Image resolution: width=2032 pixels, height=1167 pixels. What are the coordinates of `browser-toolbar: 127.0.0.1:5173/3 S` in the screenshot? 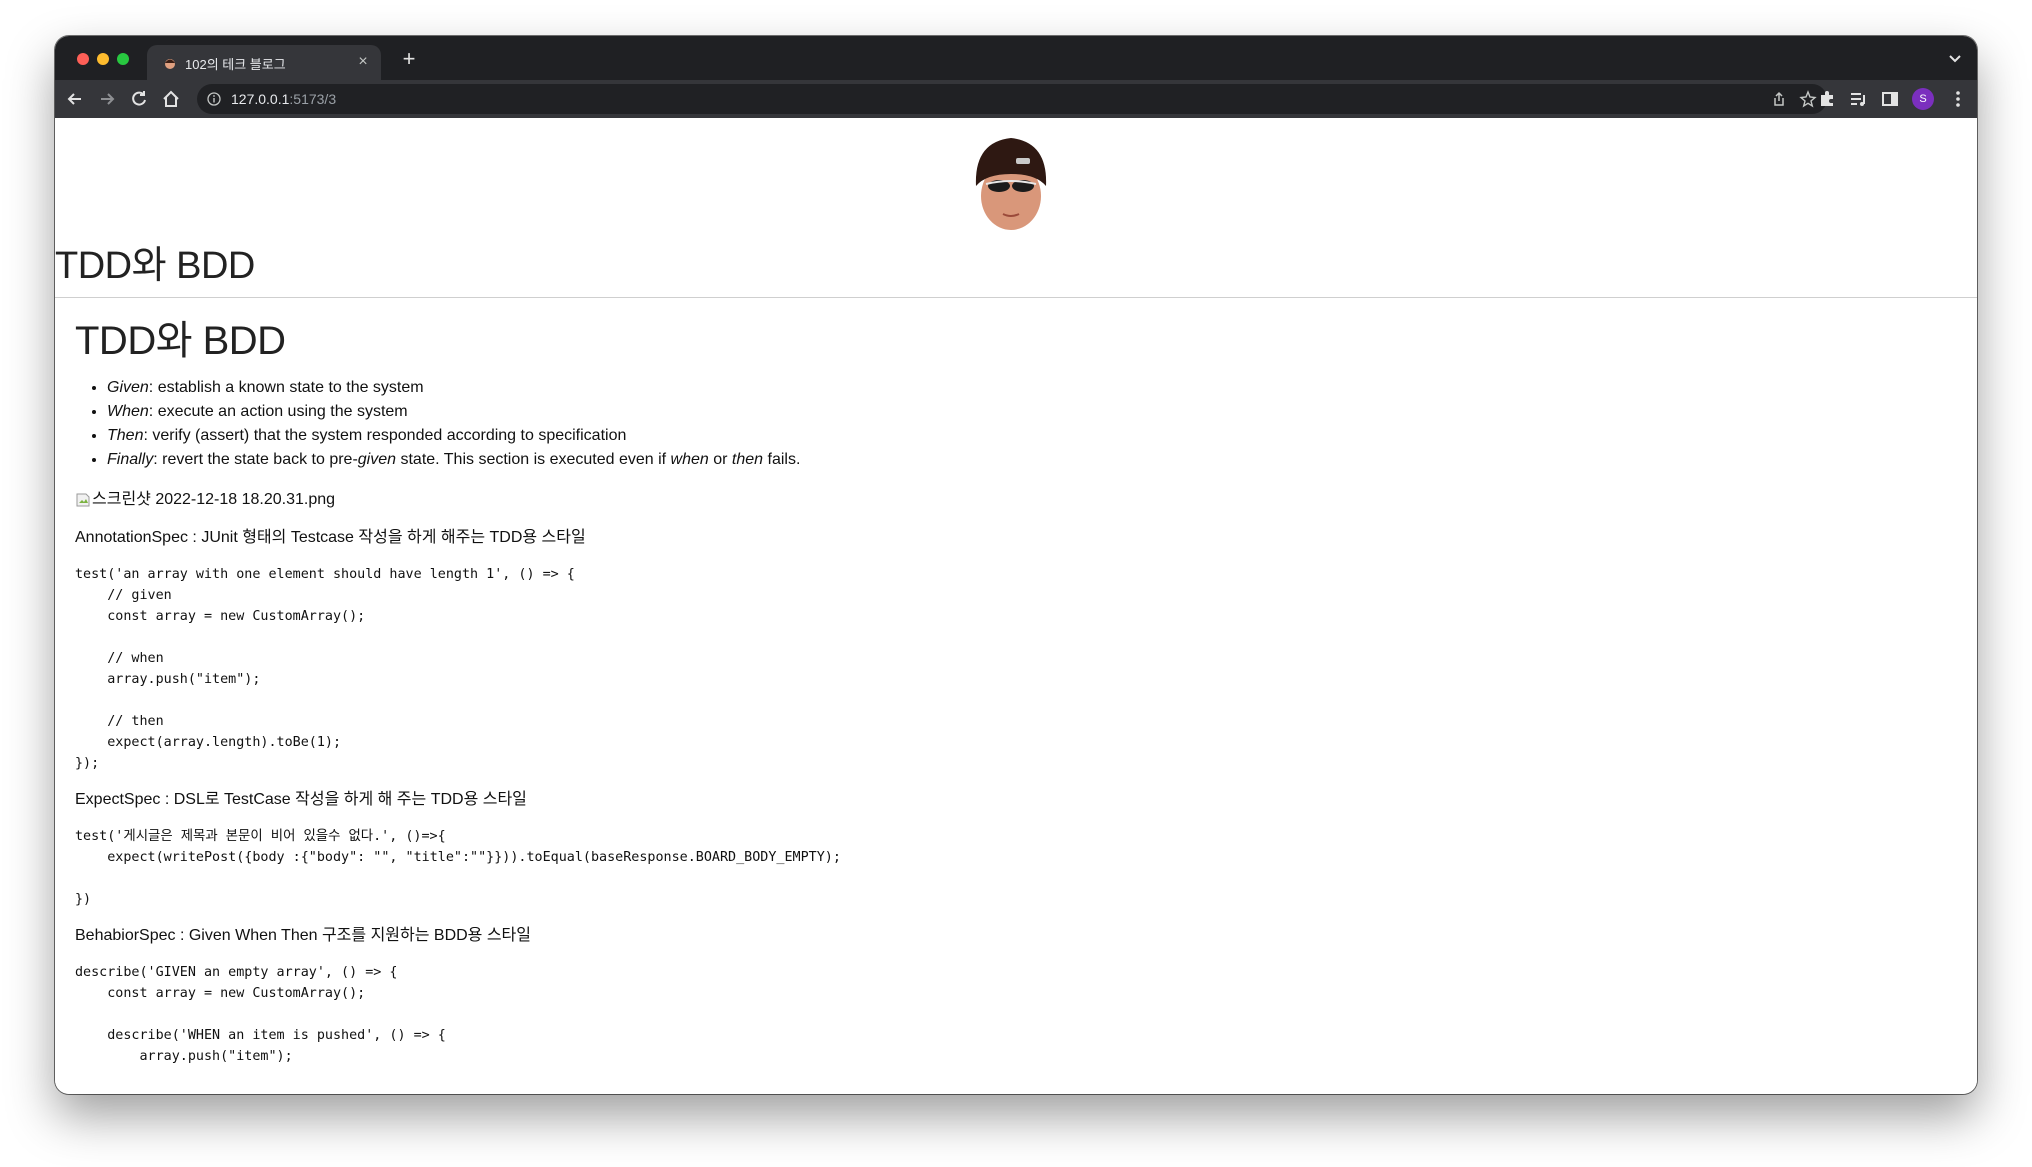 It's located at (1016, 99).